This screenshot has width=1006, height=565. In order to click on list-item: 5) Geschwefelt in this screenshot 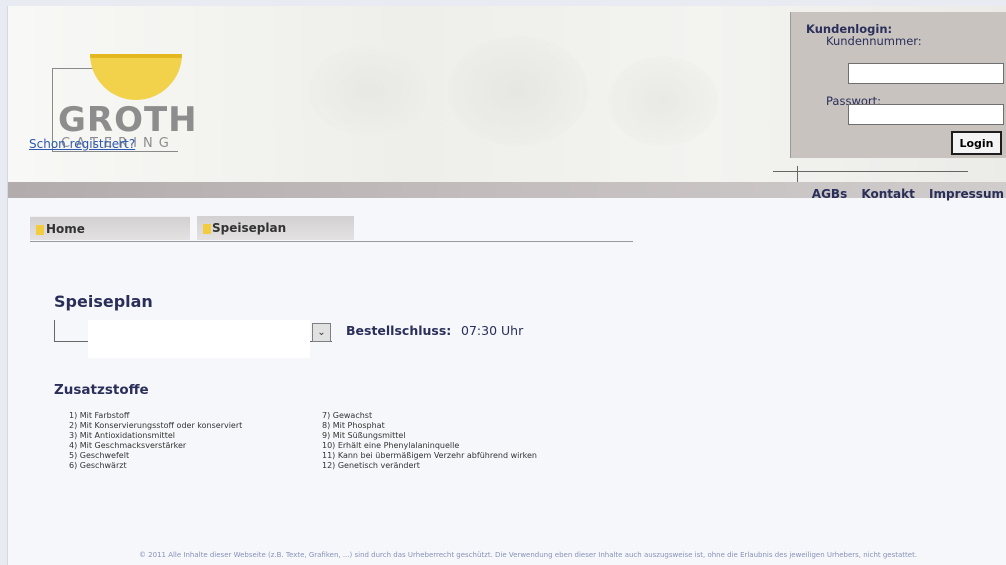, I will do `click(99, 455)`.